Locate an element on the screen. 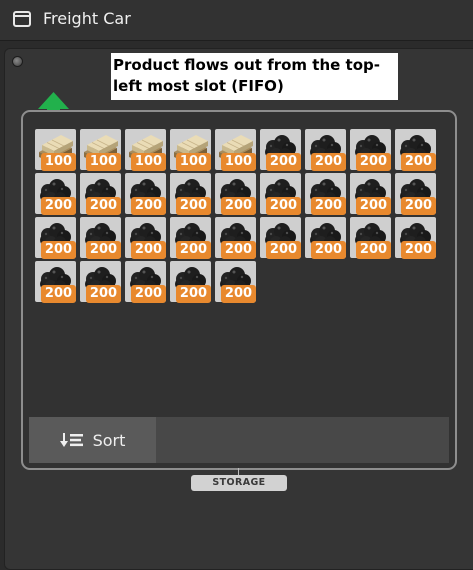 This screenshot has height=570, width=473. sort-icon is located at coordinates (71, 440).